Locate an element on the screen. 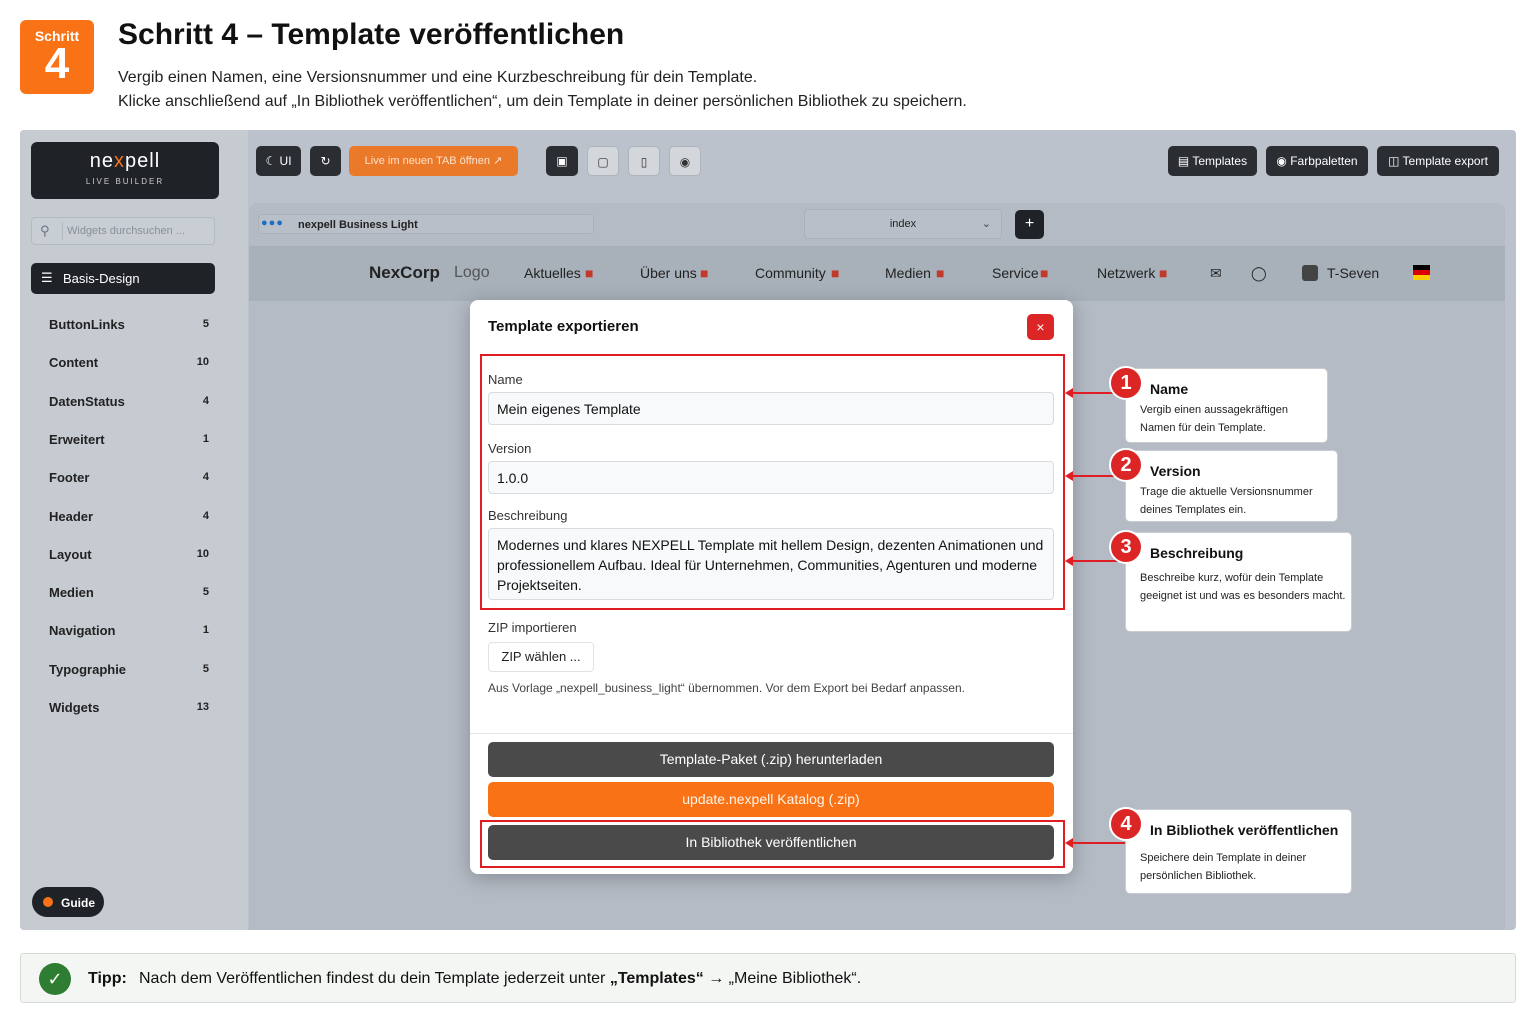  tablet-view-button: ▢ is located at coordinates (603, 161).